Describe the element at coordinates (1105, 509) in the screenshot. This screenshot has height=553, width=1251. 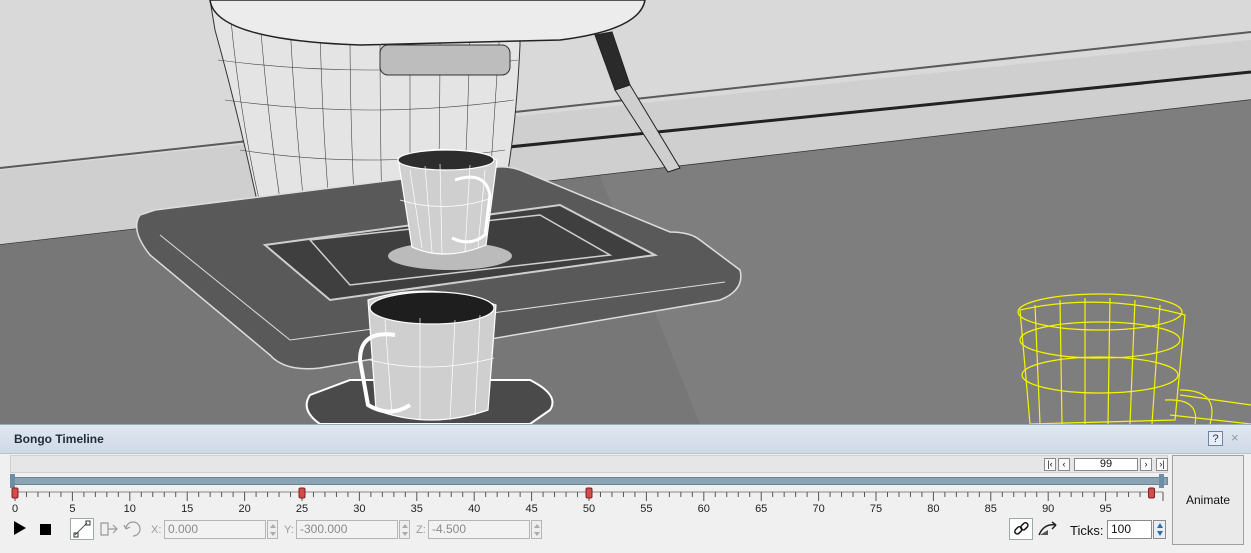
I see `ruler-label: 95` at that location.